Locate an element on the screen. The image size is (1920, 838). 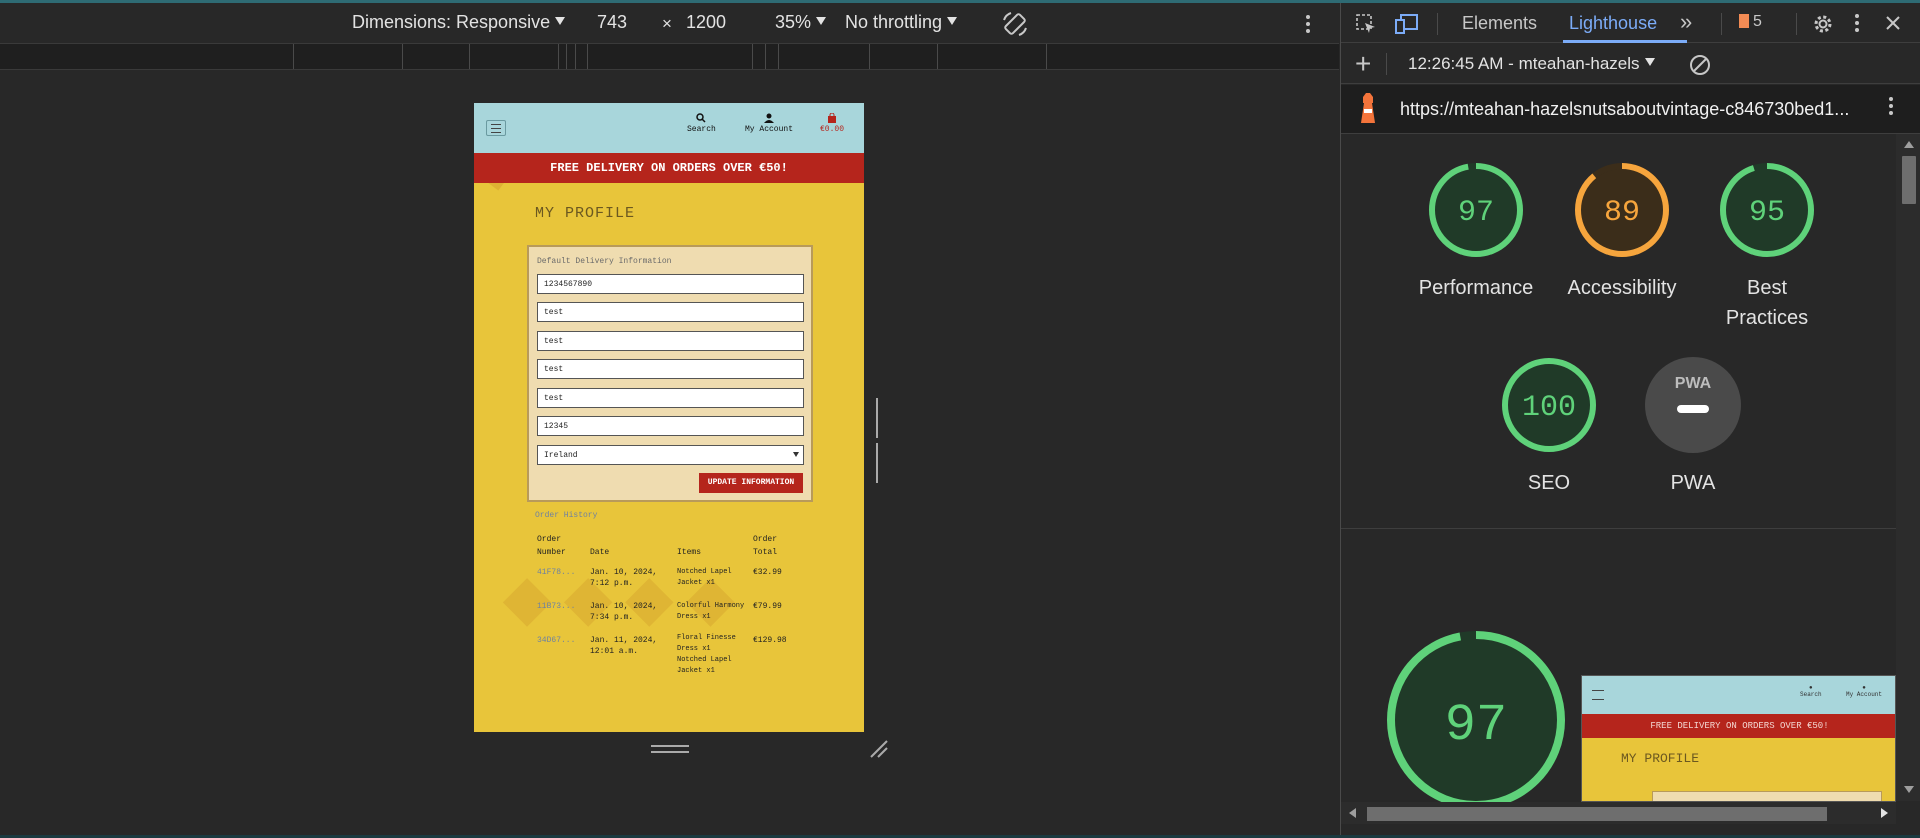
horizontal-scrollbar-thumb is located at coordinates (1597, 814).